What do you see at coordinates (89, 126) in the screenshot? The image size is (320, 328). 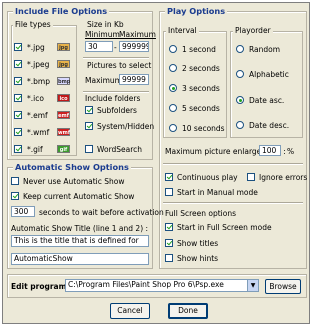 I see `system-hidden-checkbox` at bounding box center [89, 126].